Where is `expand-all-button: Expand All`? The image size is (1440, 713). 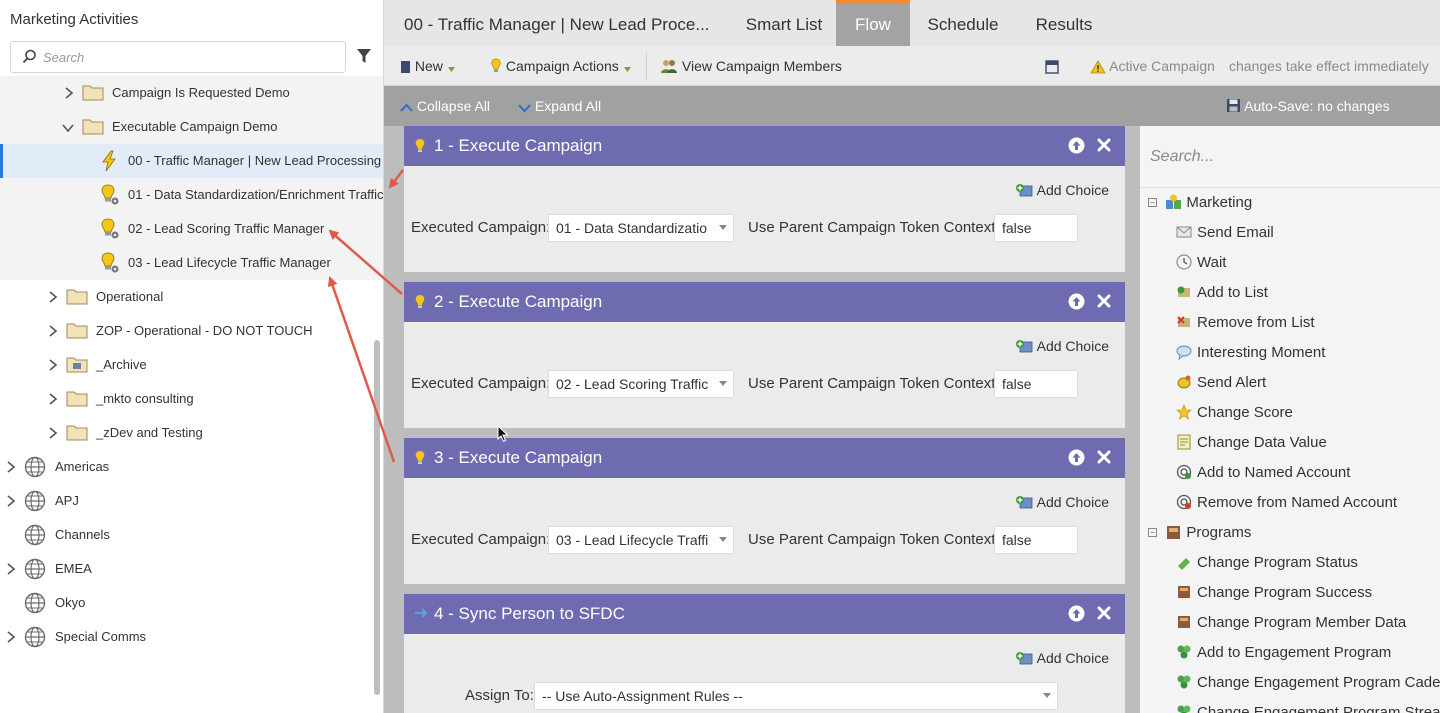 expand-all-button: Expand All is located at coordinates (559, 106).